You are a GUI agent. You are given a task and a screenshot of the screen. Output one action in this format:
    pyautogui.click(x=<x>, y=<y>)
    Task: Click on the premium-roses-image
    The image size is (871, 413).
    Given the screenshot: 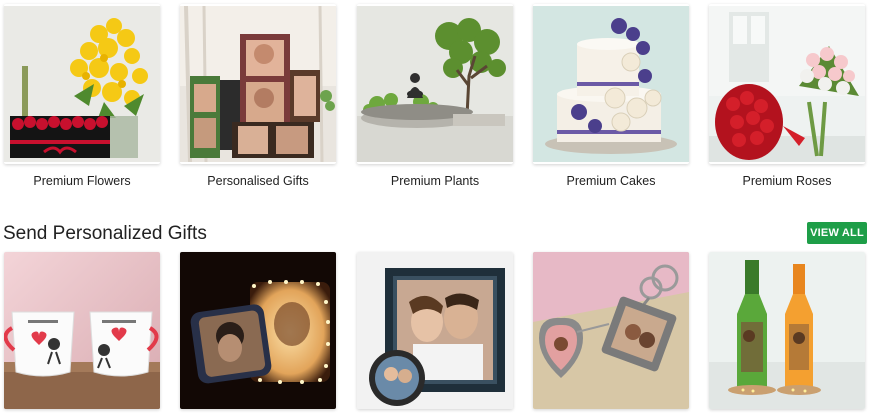 What is the action you would take?
    pyautogui.click(x=787, y=84)
    